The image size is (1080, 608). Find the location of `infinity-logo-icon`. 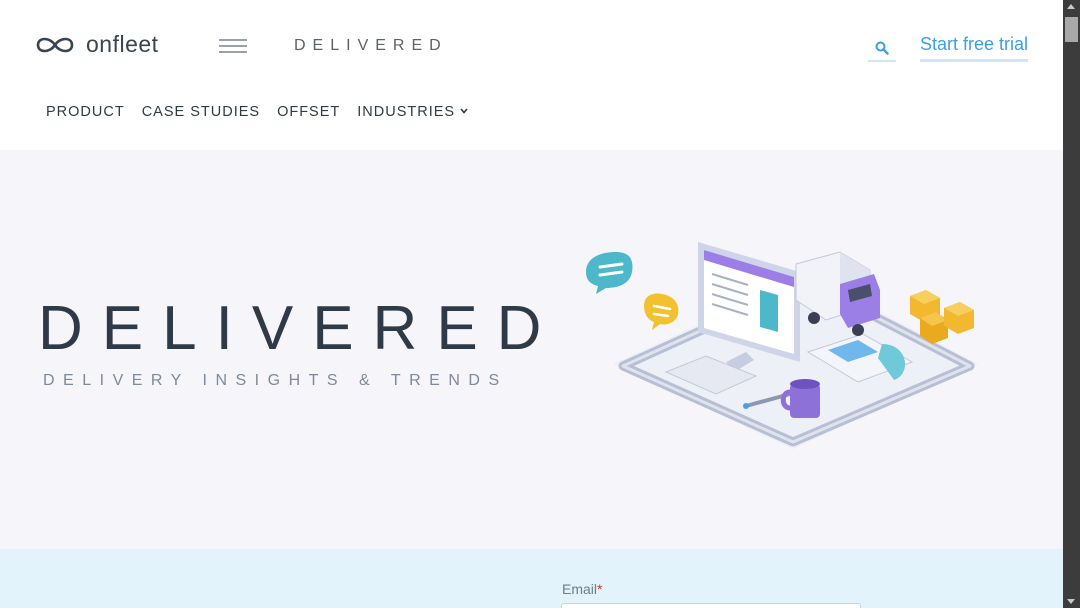

infinity-logo-icon is located at coordinates (55, 44).